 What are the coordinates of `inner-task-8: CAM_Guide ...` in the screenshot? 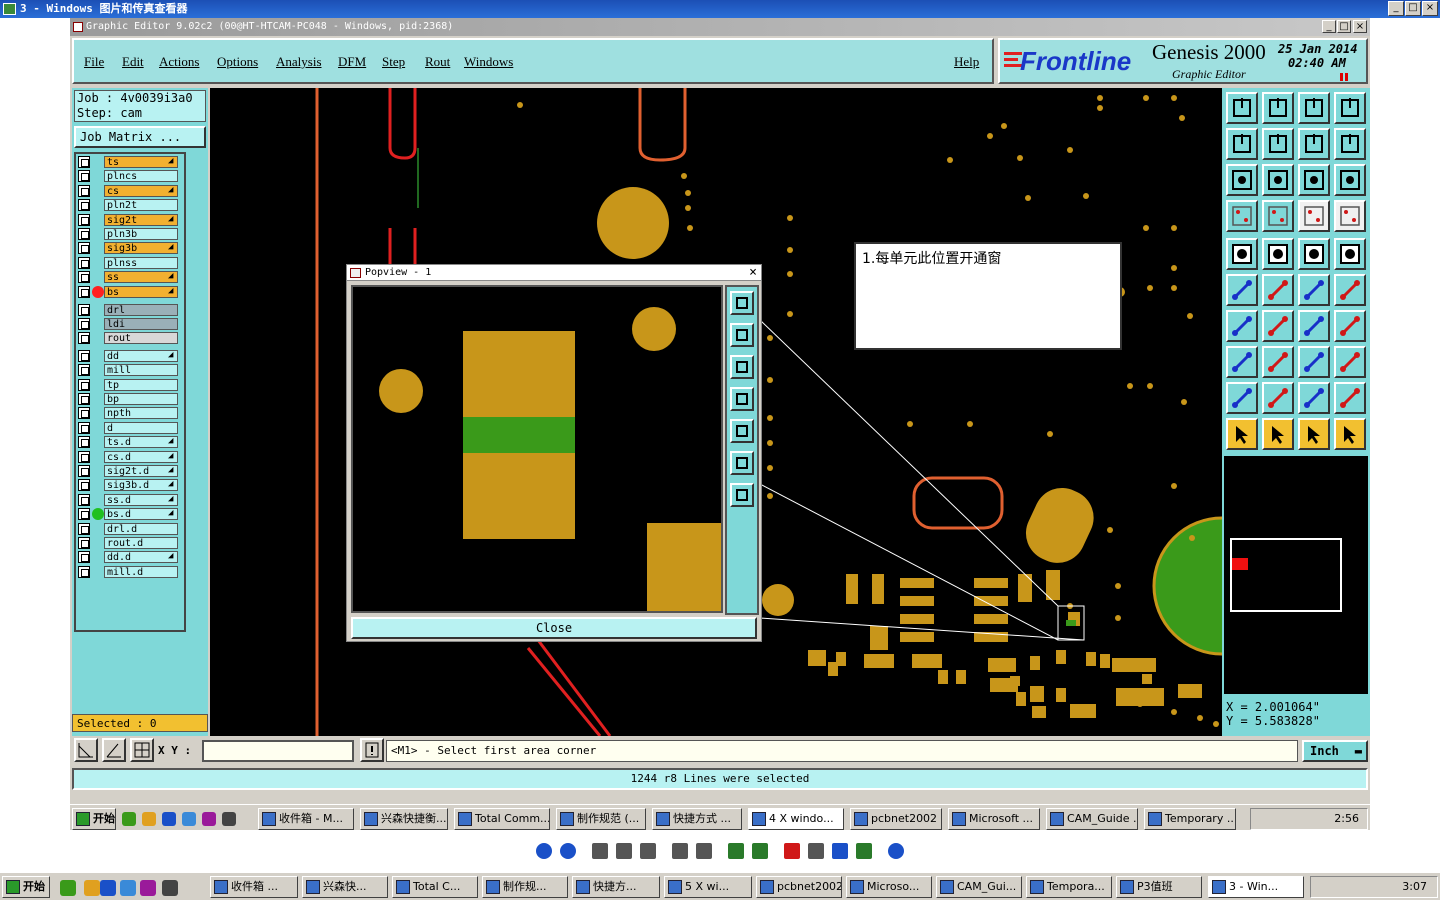 It's located at (1092, 819).